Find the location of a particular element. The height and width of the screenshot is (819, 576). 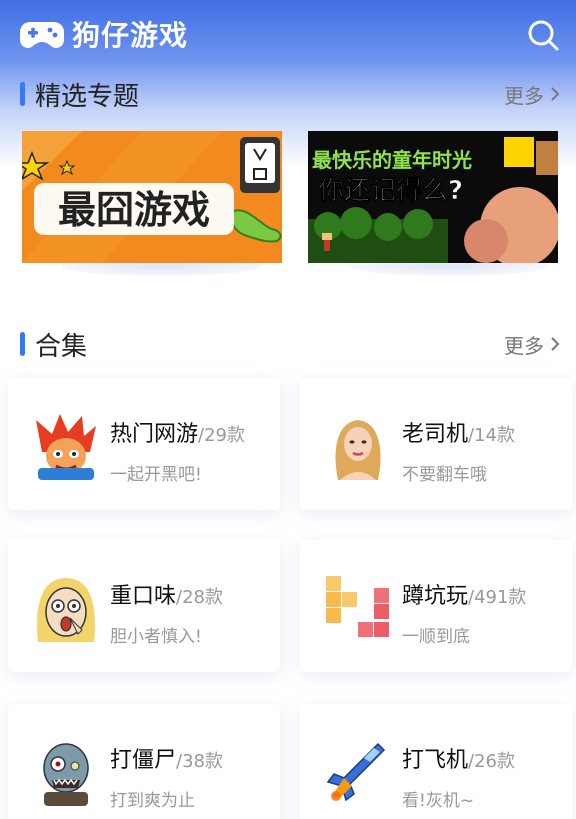

collection-desc: 看!灰机~ is located at coordinates (438, 801).